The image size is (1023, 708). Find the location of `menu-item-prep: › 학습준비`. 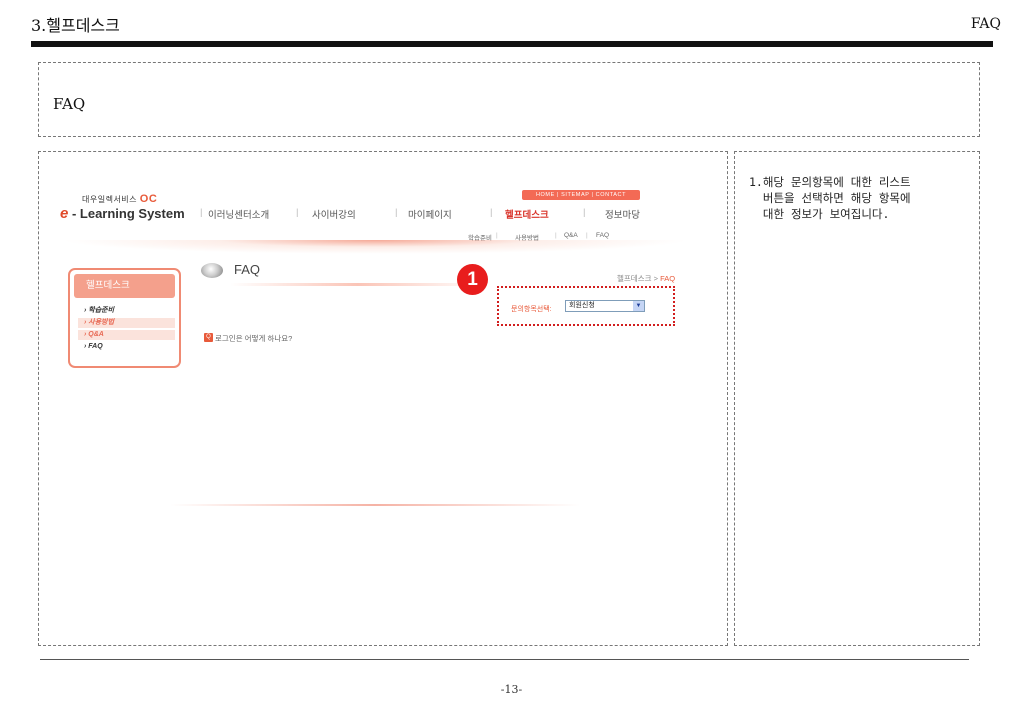

menu-item-prep: › 학습준비 is located at coordinates (126, 311).